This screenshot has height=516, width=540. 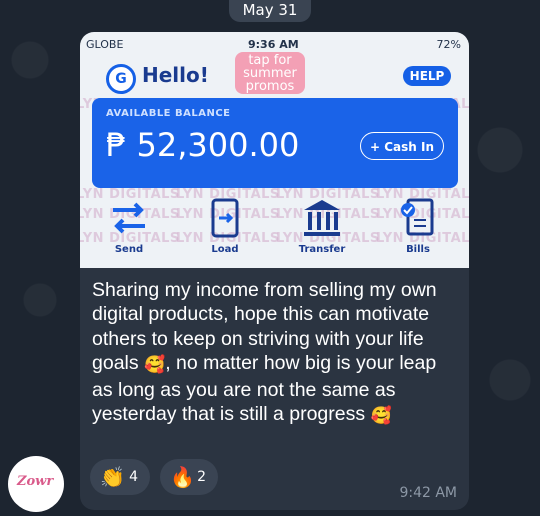 I want to click on message-timestamp: 9:42 AM, so click(x=428, y=493).